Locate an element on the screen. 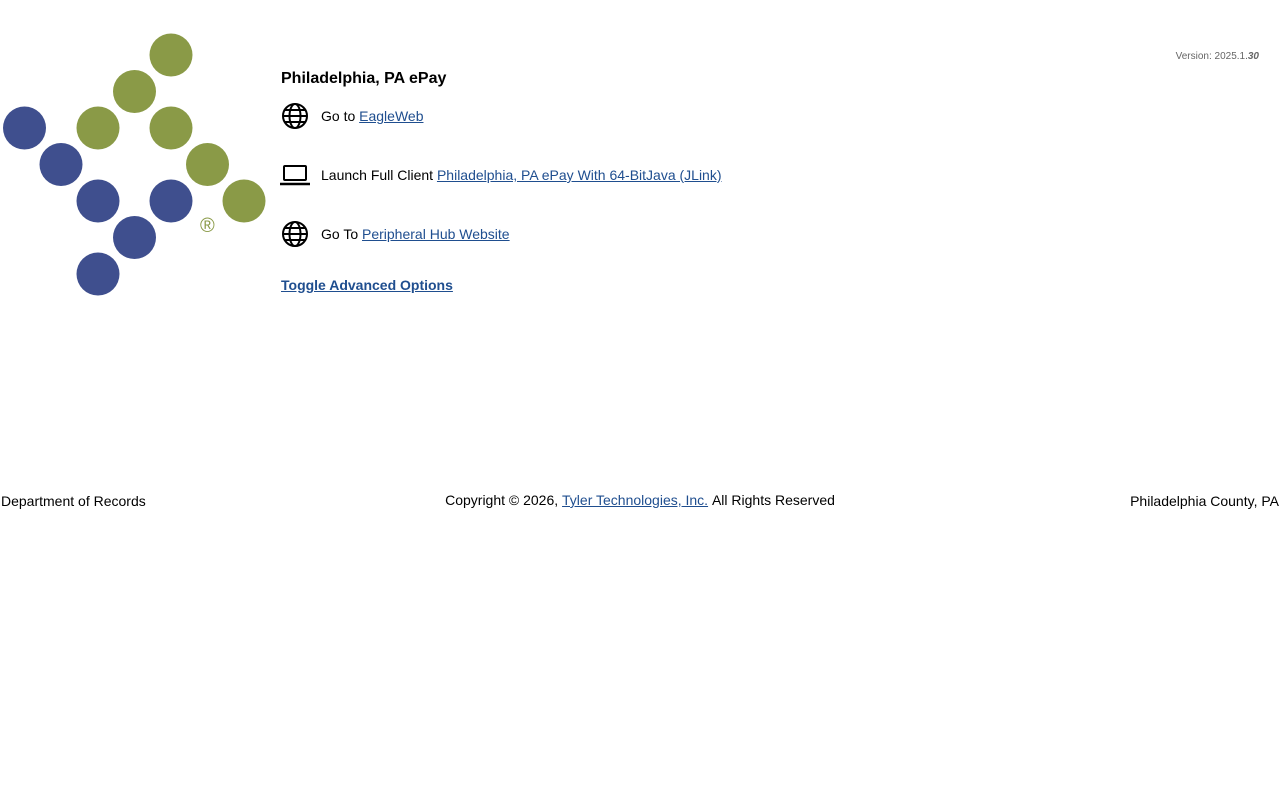 This screenshot has width=1280, height=800. laptop-icon is located at coordinates (295, 175).